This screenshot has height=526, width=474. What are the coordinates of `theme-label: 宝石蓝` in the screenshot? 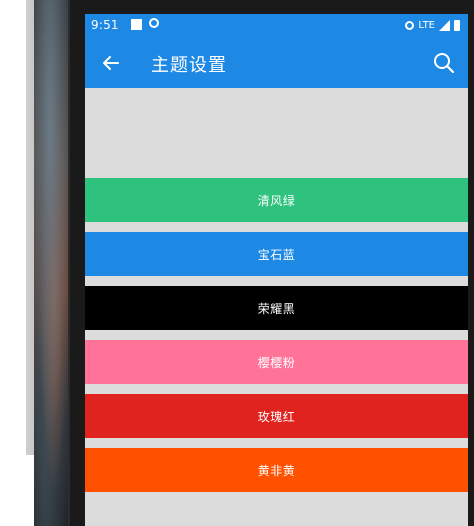 It's located at (276, 254).